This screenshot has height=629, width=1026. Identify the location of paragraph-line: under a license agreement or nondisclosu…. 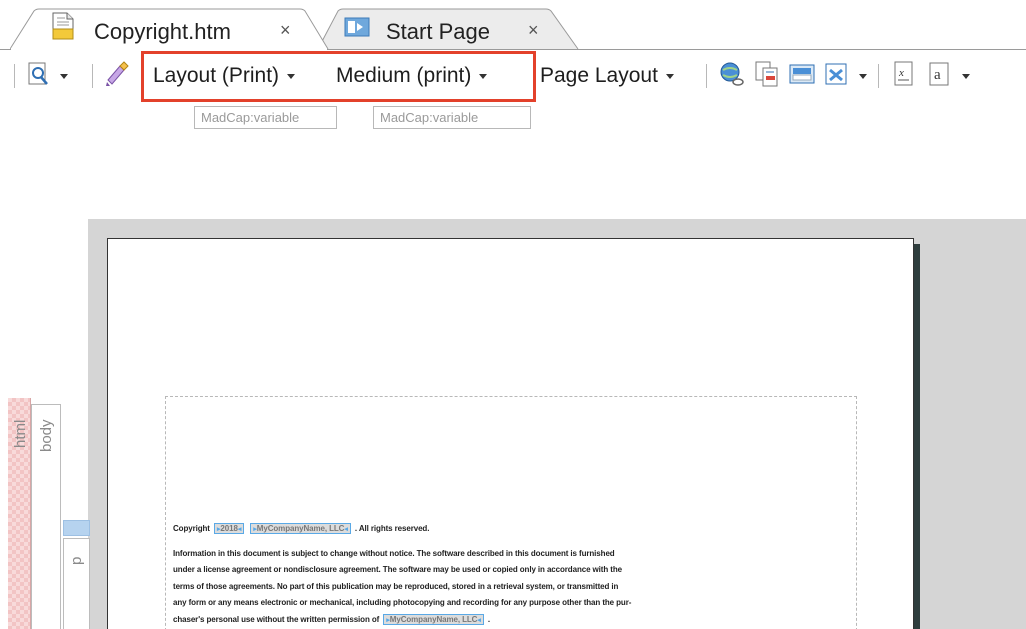
(397, 569).